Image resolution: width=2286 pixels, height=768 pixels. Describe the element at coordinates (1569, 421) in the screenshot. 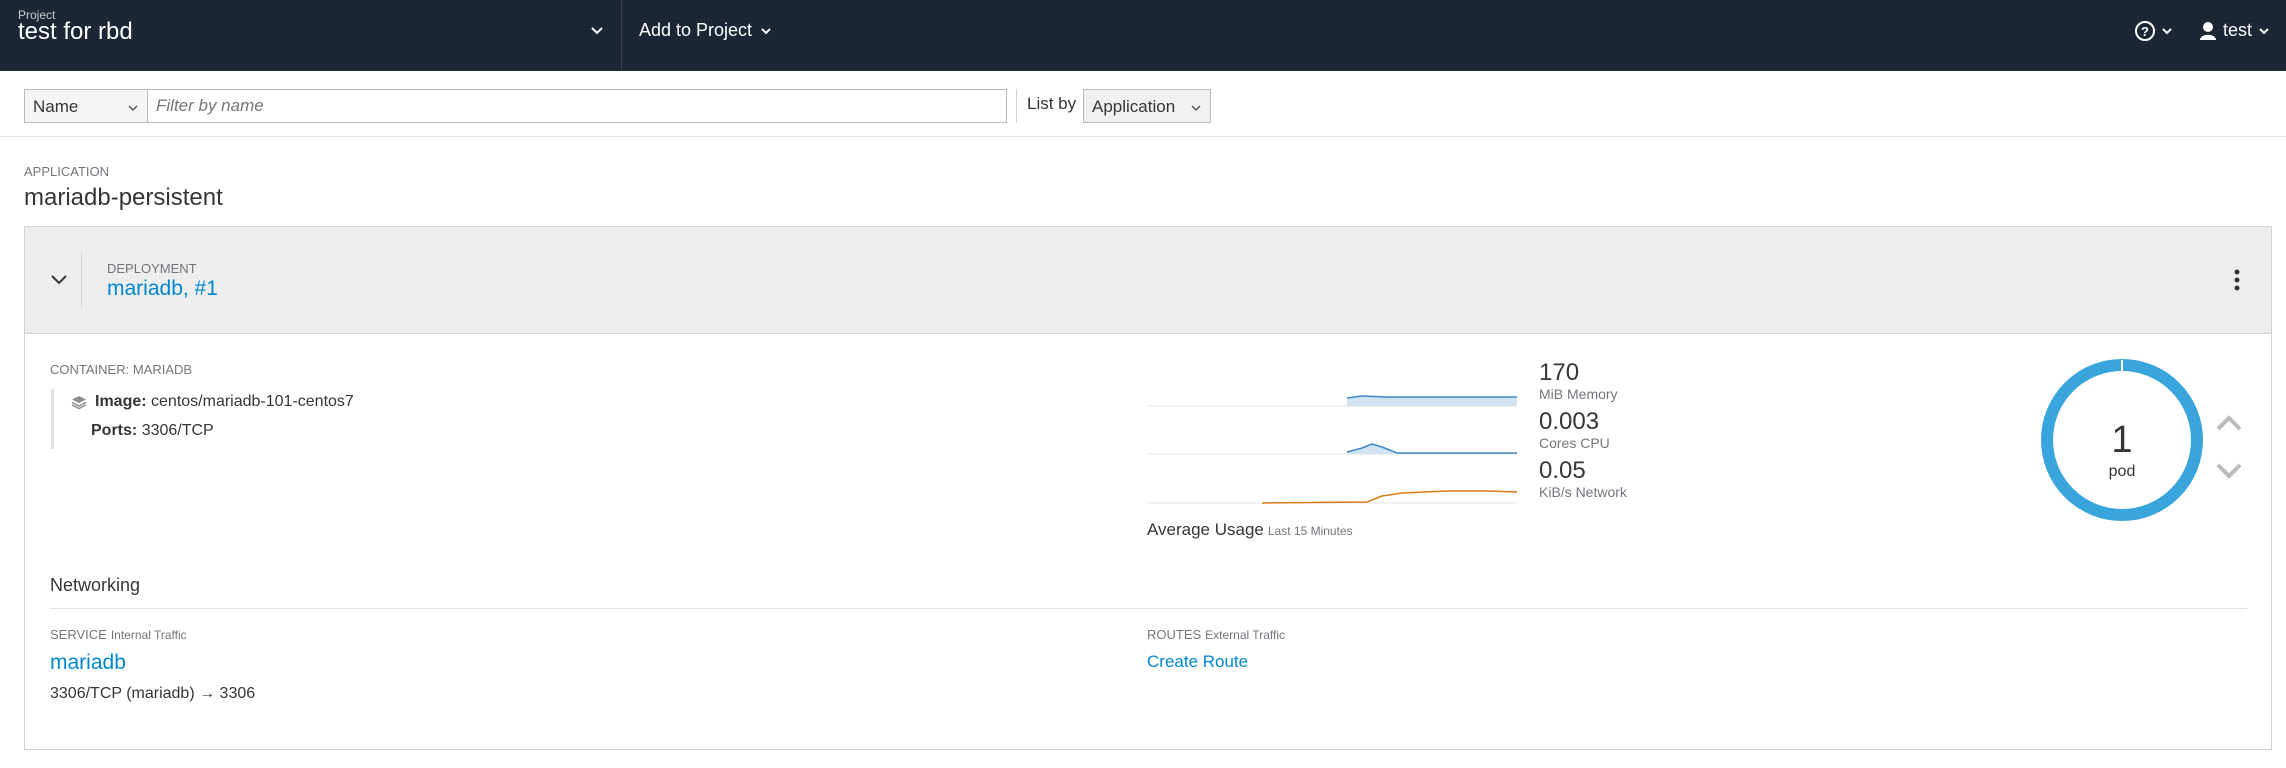

I see `cpu-value: 0.003` at that location.